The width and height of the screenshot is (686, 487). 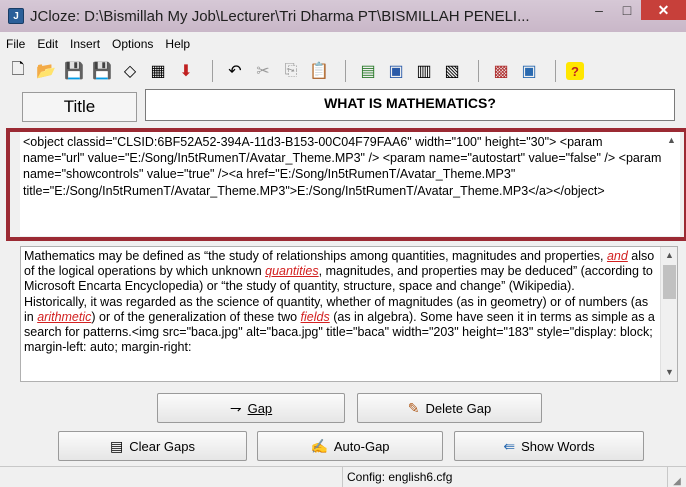 What do you see at coordinates (368, 71) in the screenshot?
I see `gap-tool-icon: ▤` at bounding box center [368, 71].